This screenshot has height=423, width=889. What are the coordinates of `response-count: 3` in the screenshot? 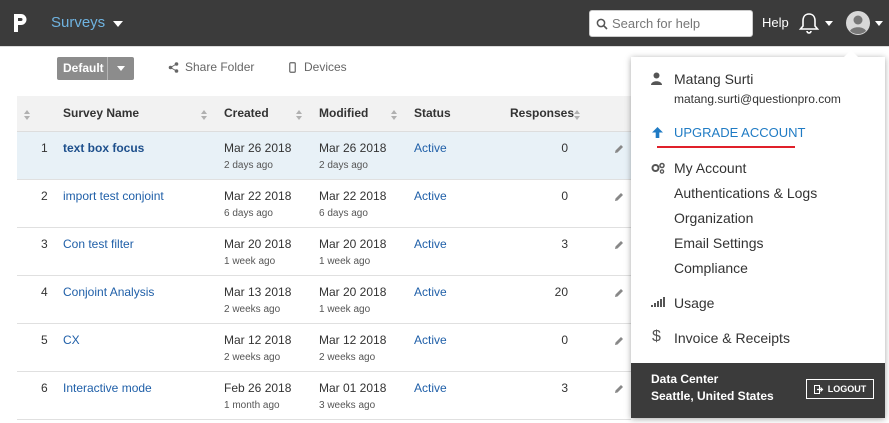 It's located at (564, 388).